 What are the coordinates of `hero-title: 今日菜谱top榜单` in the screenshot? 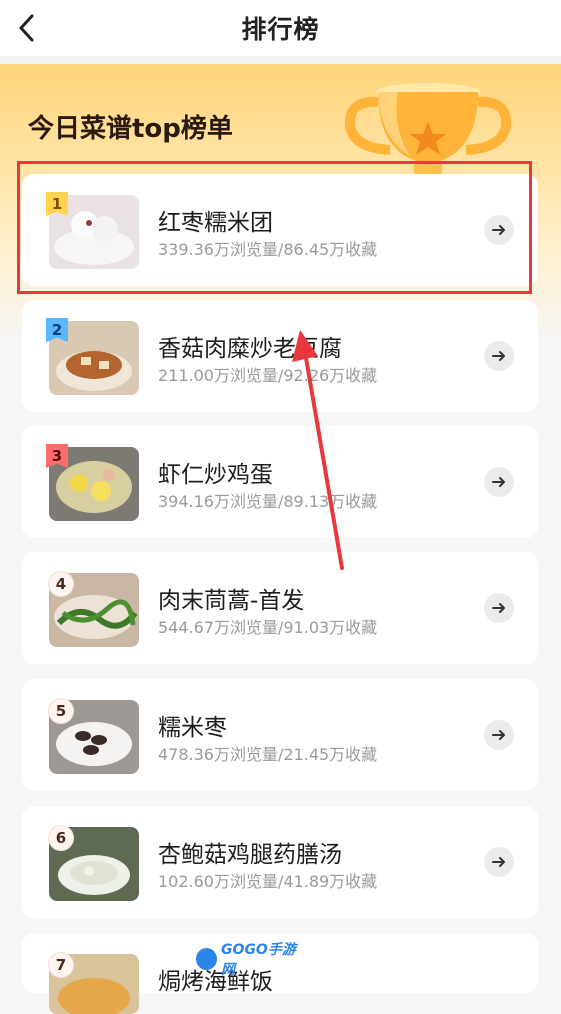 It's located at (130, 129).